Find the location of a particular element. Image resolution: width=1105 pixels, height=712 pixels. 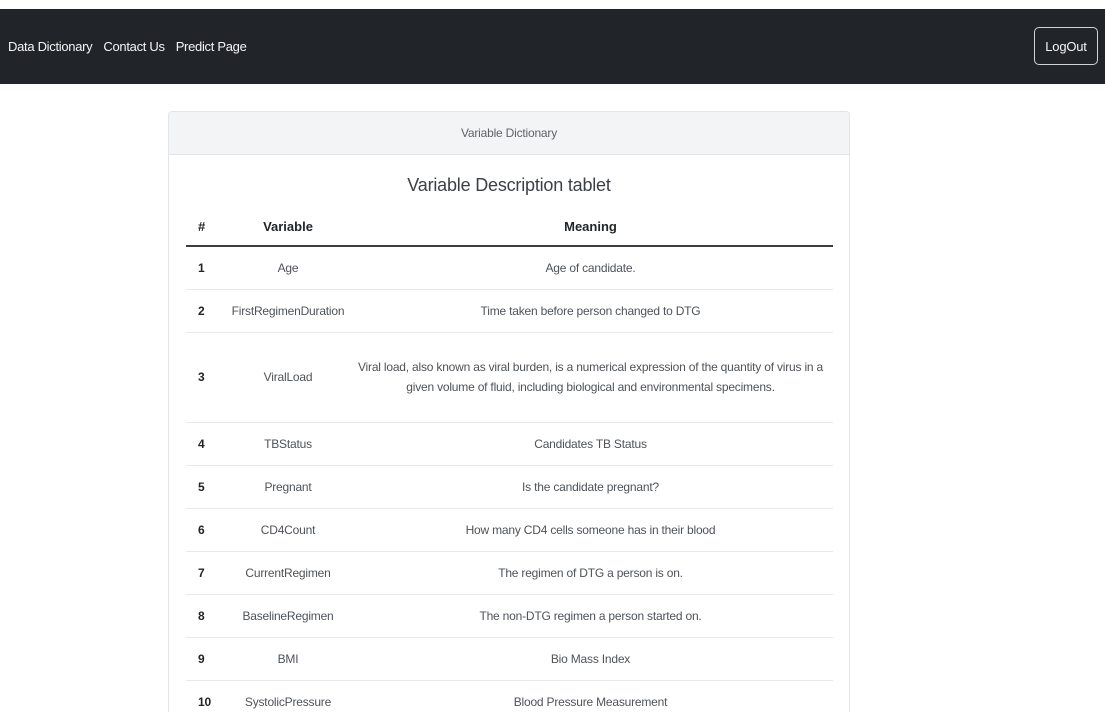

nav-link-predict-page: Predict Page is located at coordinates (211, 46).